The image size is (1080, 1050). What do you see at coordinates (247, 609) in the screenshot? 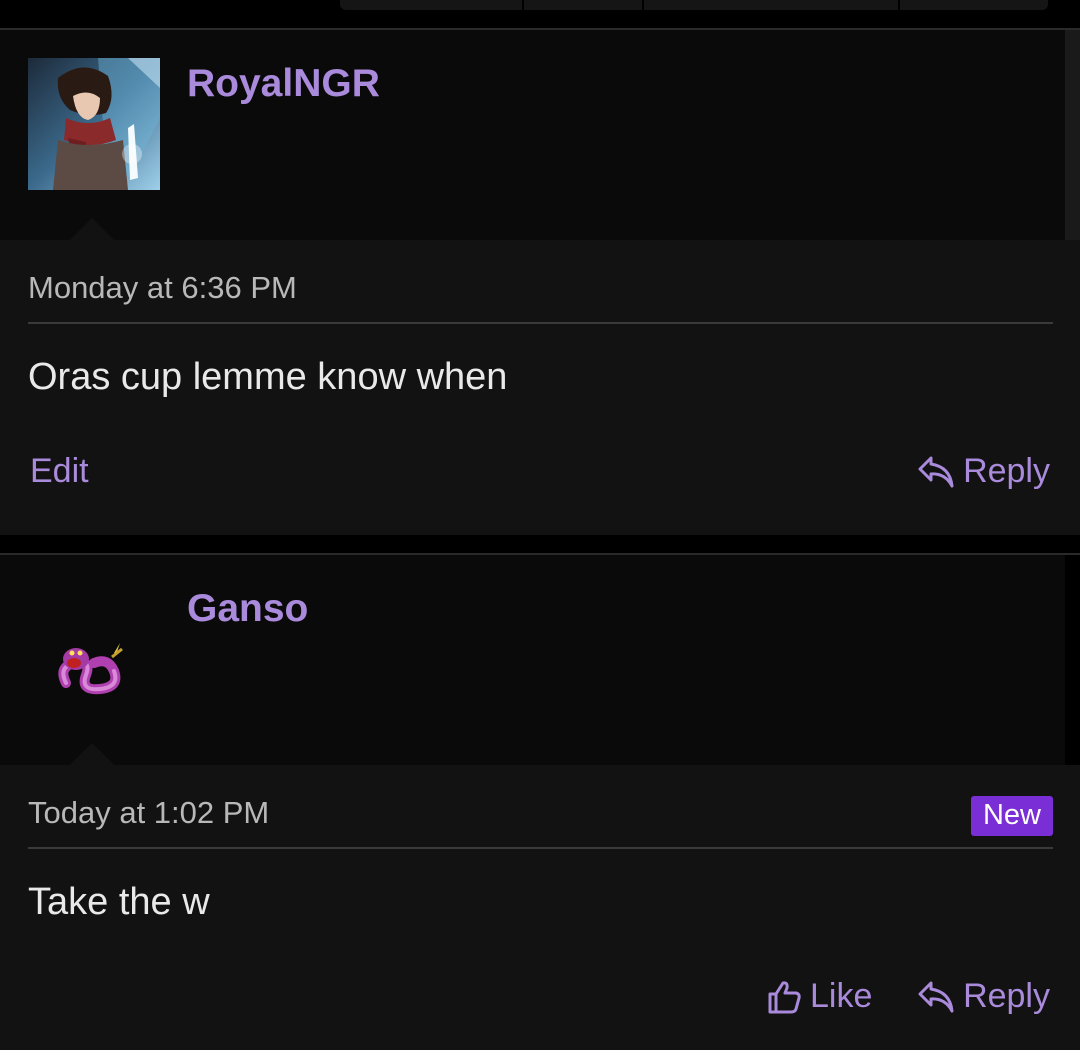
I see `username: Ganso` at bounding box center [247, 609].